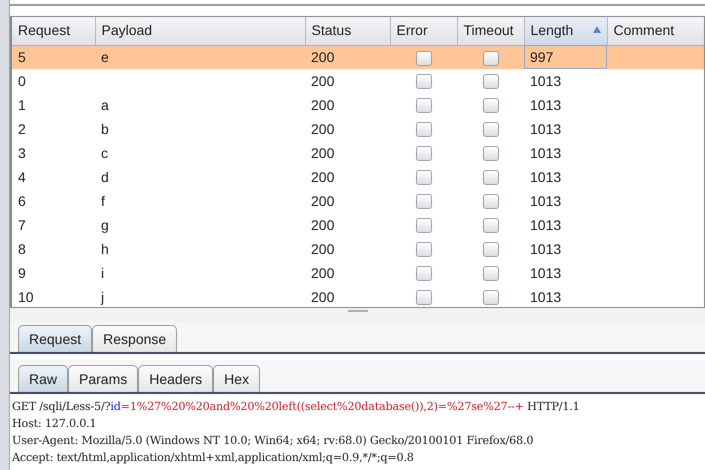 The width and height of the screenshot is (705, 470). I want to click on code-line: Accept: text/html,application/xhtml+xml,application/xml;q=0.9,*/*;q=0.8, so click(213, 458).